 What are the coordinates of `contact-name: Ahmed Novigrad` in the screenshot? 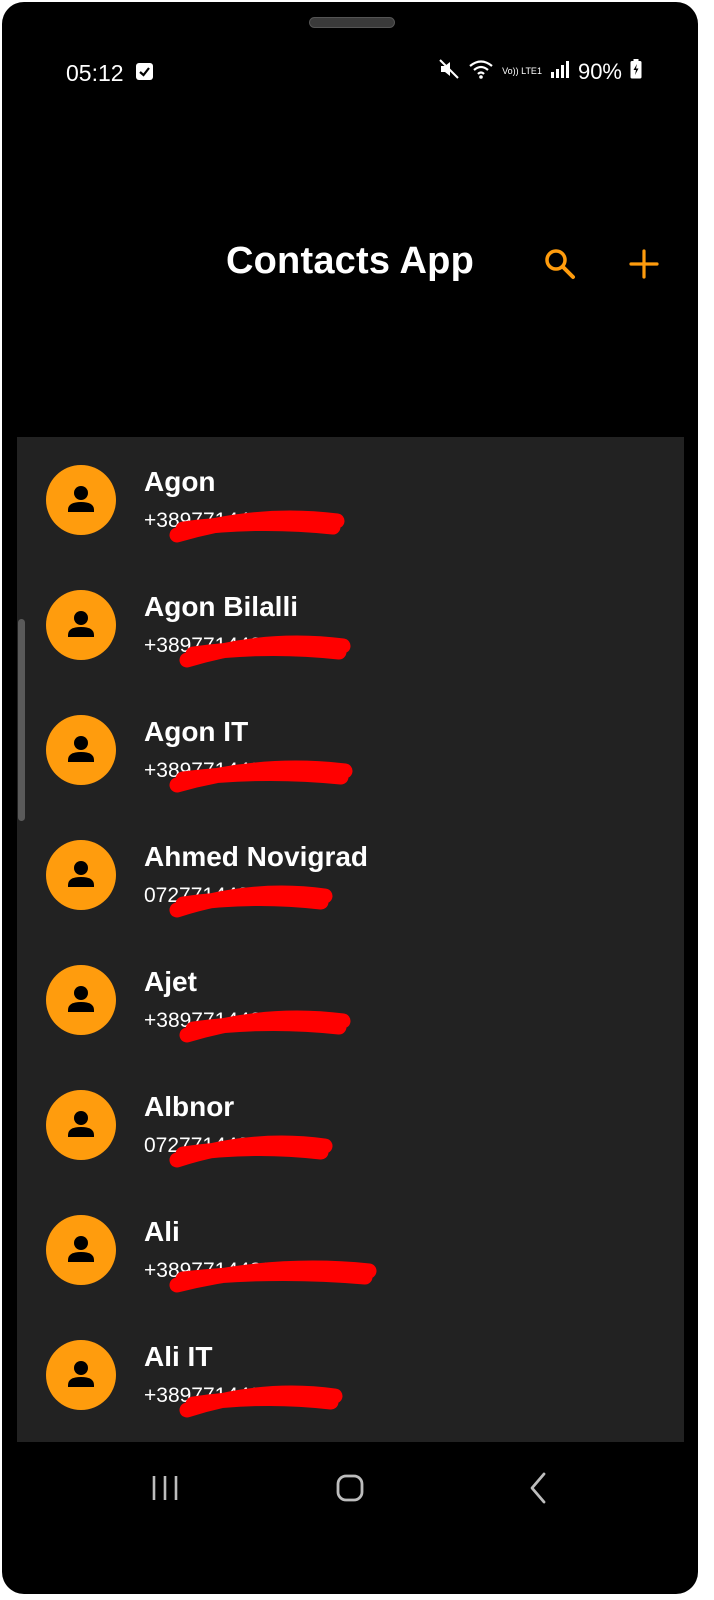 It's located at (256, 856).